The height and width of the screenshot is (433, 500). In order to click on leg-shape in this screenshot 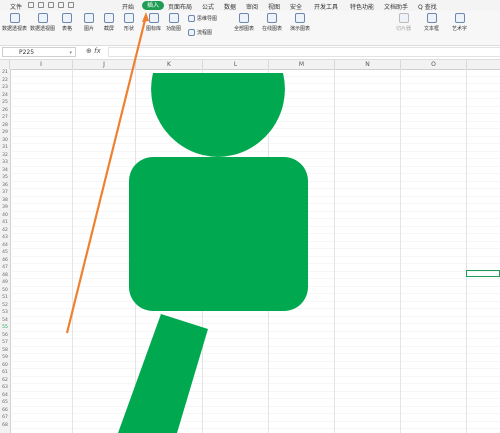, I will do `click(163, 373)`.